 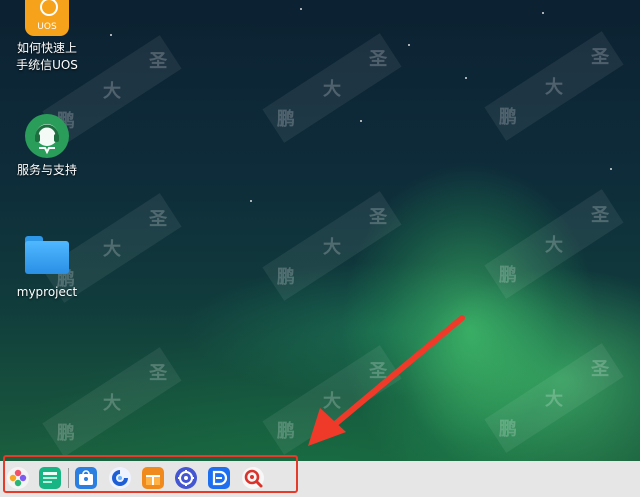 I want to click on desktop-icon-service-support: 服务与支持, so click(x=47, y=146).